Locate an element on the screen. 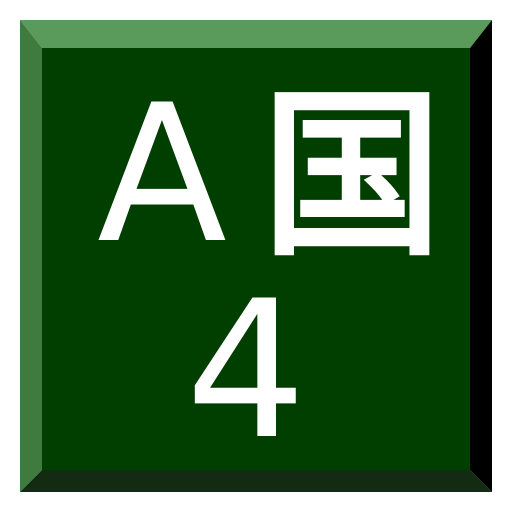 This screenshot has width=512, height=512. number-glyph: 4 is located at coordinates (246, 370).